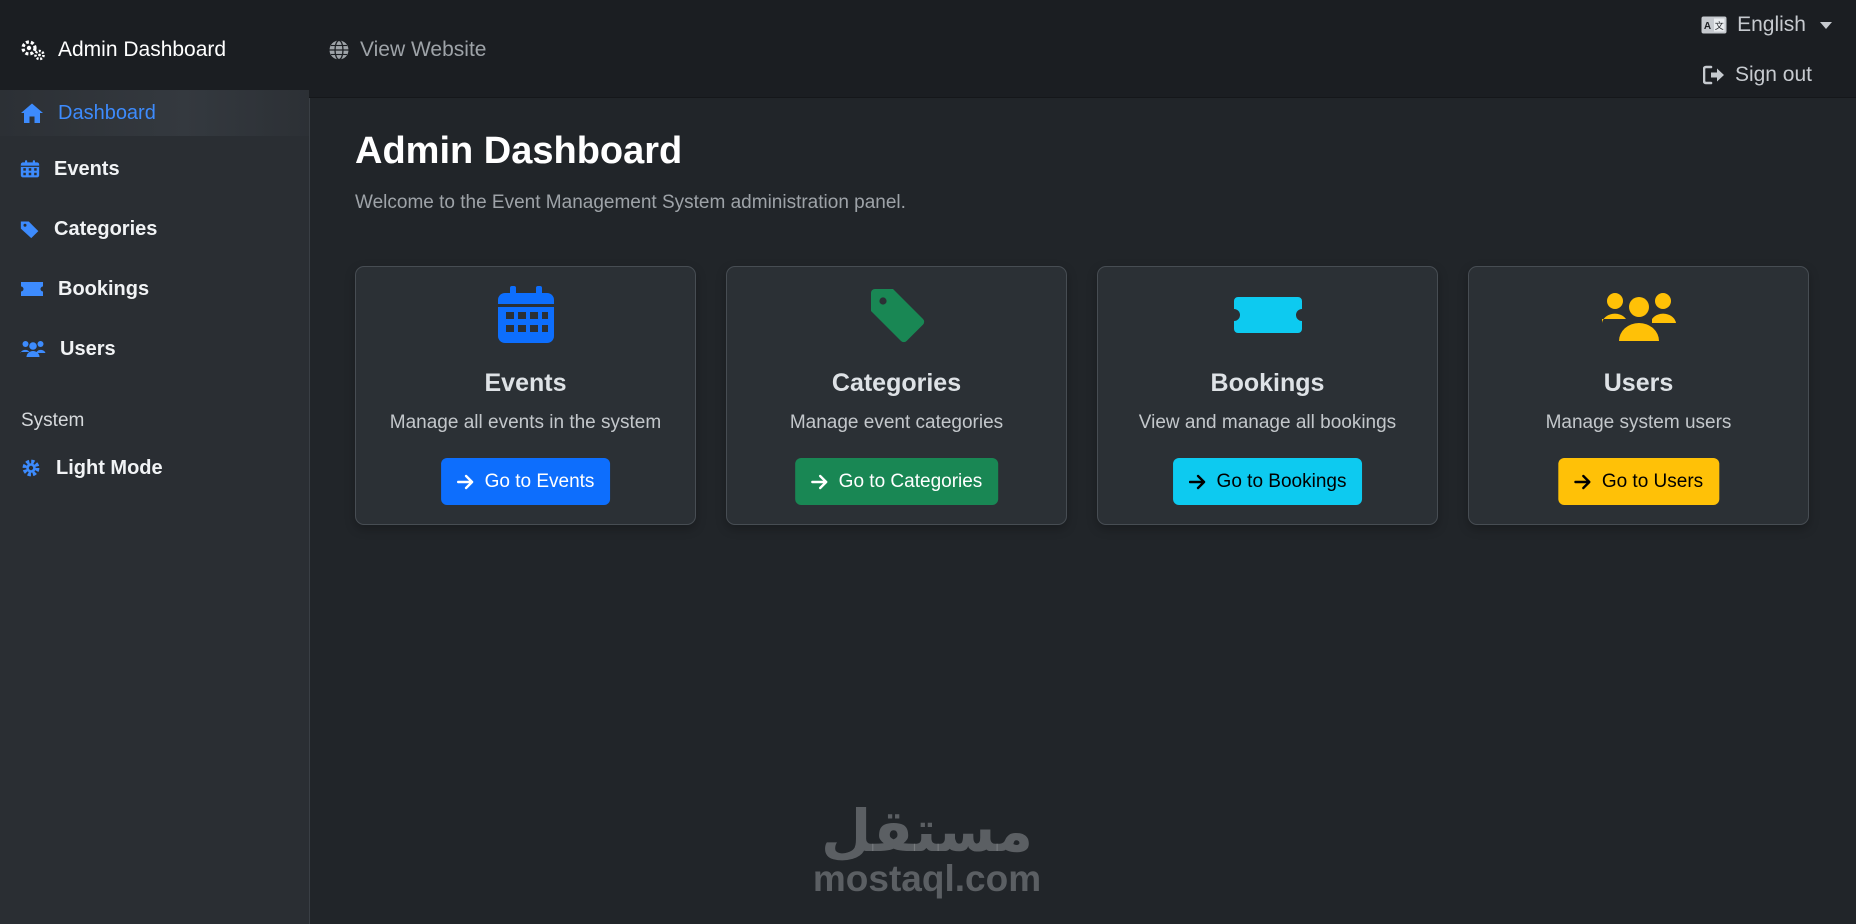  I want to click on sidebar-item-dashboard: Dashboard, so click(154, 113).